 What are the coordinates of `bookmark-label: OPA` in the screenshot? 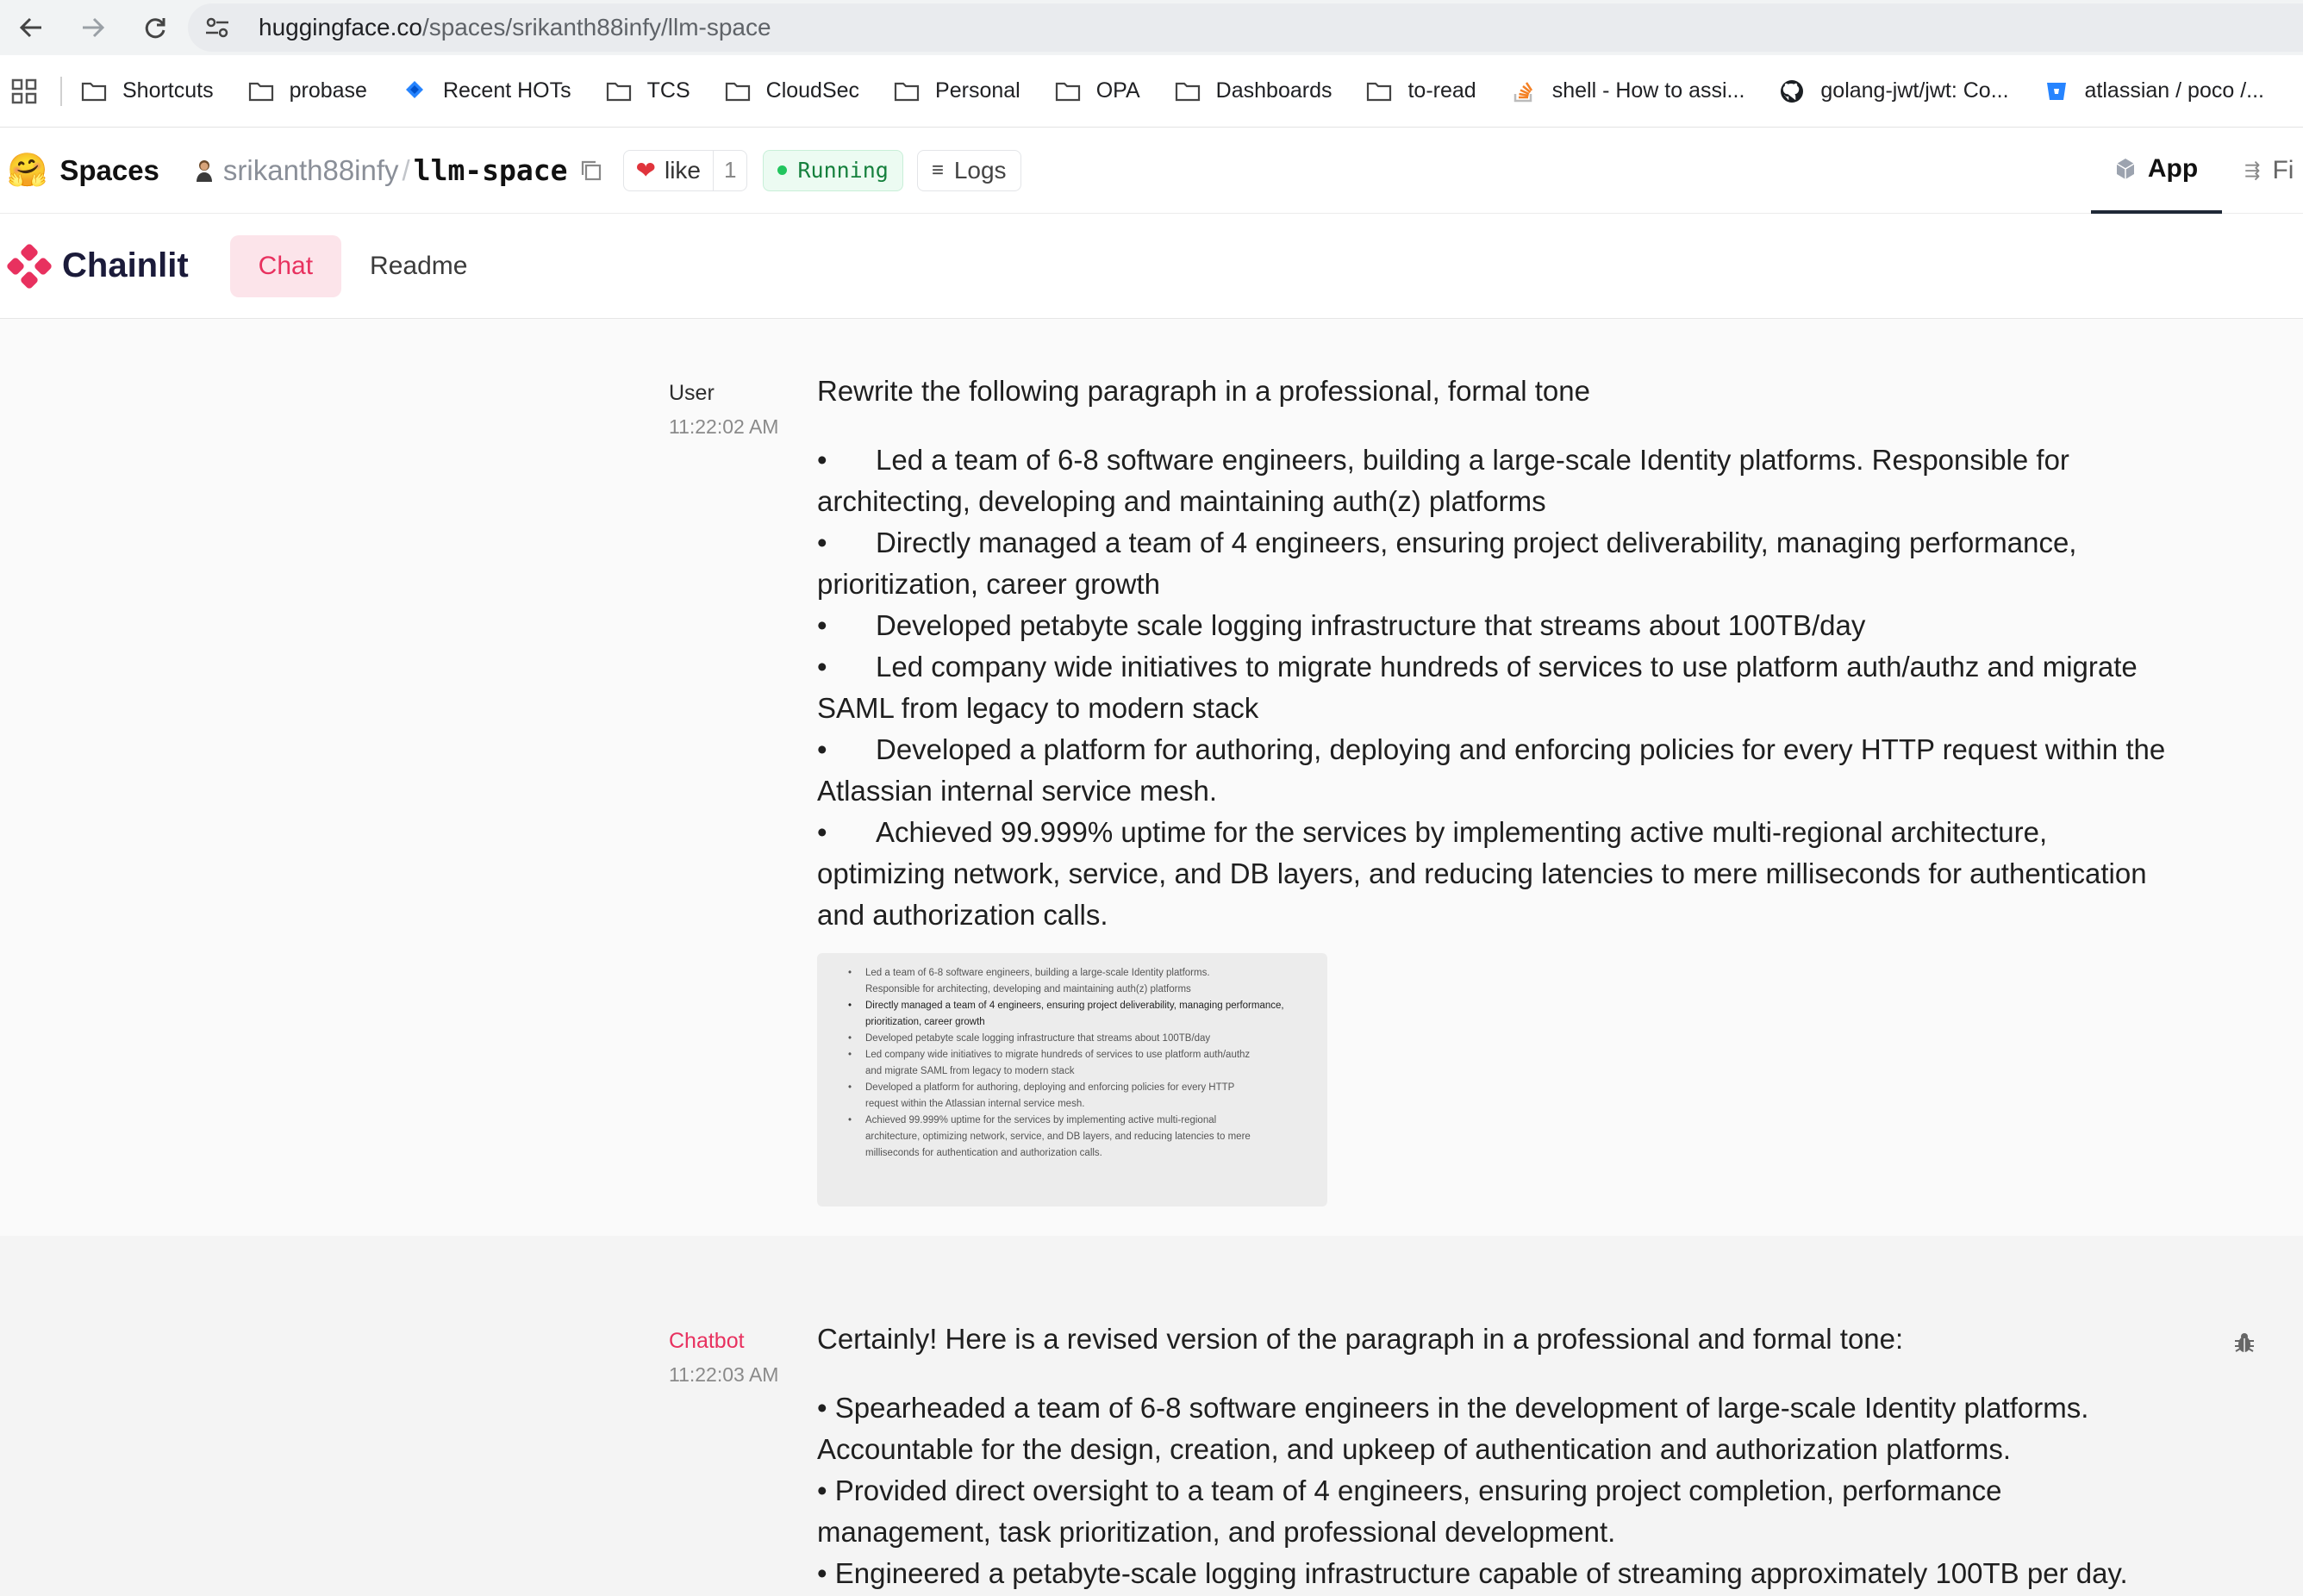 It's located at (1117, 90).